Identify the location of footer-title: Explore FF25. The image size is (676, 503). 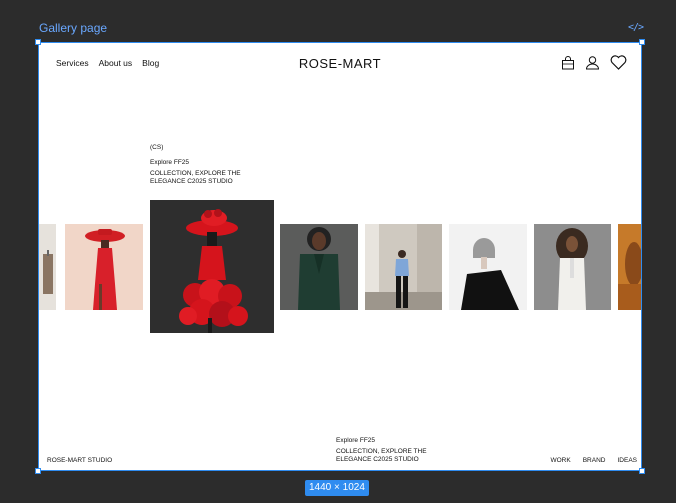
(356, 440).